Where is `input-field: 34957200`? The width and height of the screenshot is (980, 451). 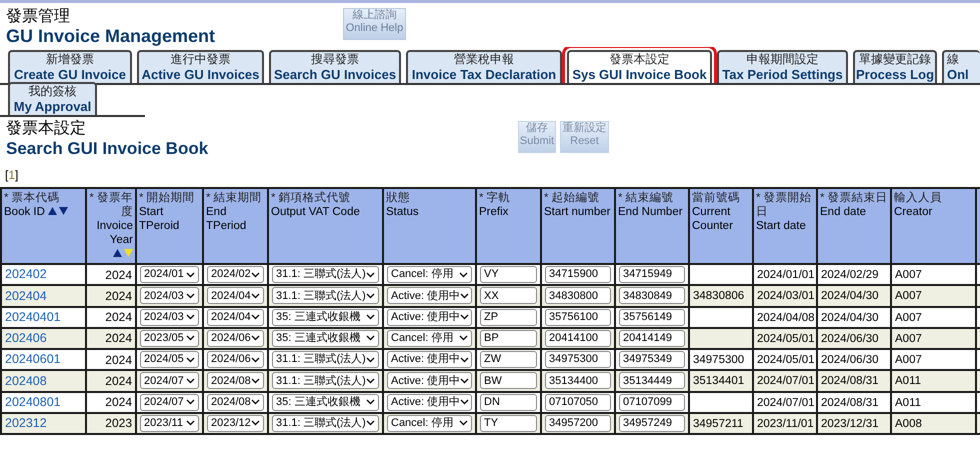
input-field: 34957200 is located at coordinates (578, 423).